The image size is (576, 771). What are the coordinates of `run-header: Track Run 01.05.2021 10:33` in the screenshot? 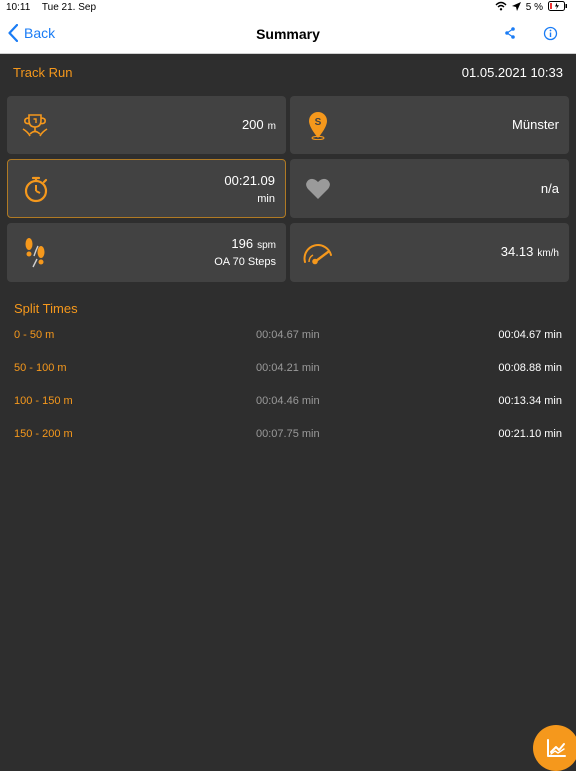 It's located at (288, 72).